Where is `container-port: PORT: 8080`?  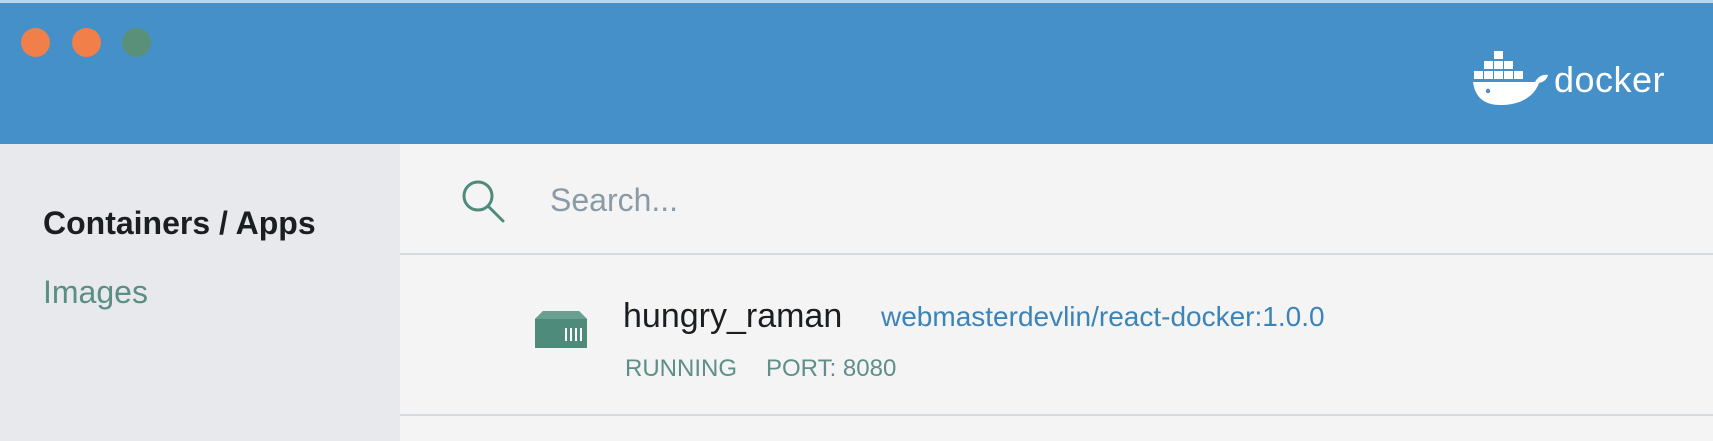
container-port: PORT: 8080 is located at coordinates (831, 368).